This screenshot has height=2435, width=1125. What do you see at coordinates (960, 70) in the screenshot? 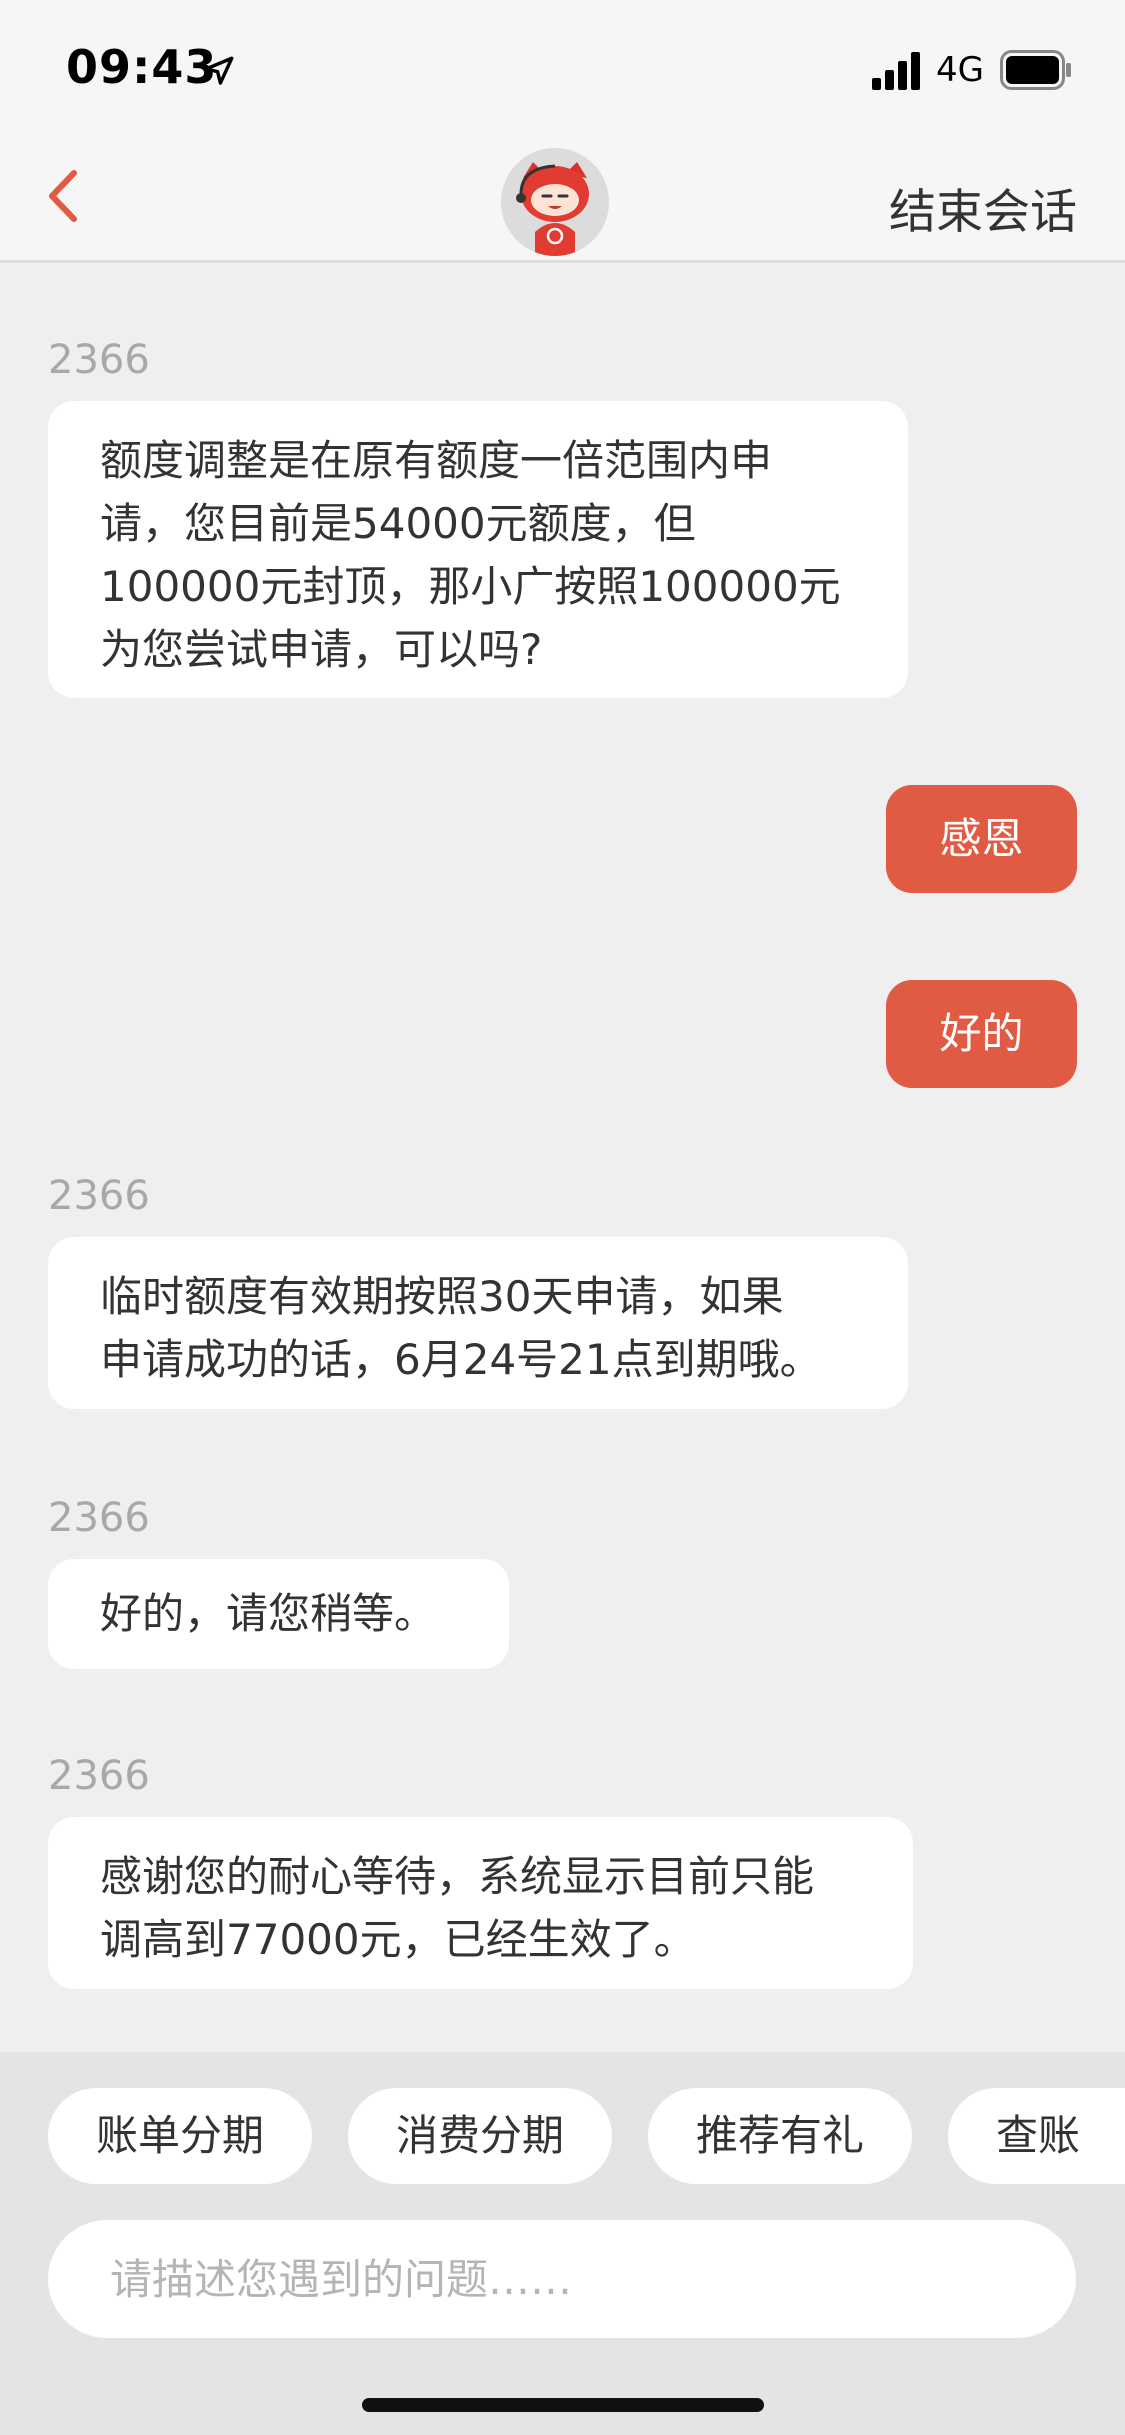
I see `network-type-label: 4G` at bounding box center [960, 70].